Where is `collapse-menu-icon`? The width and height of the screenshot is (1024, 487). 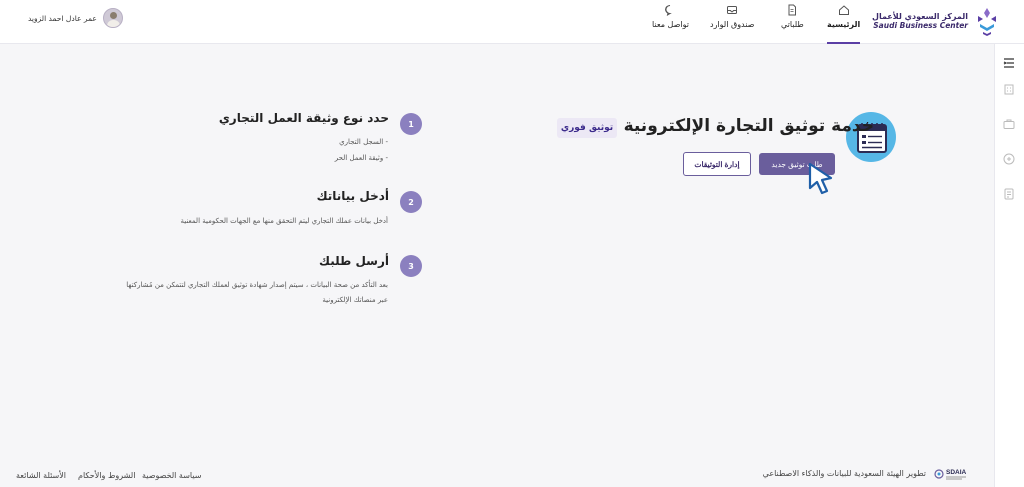
collapse-menu-icon is located at coordinates (1009, 63).